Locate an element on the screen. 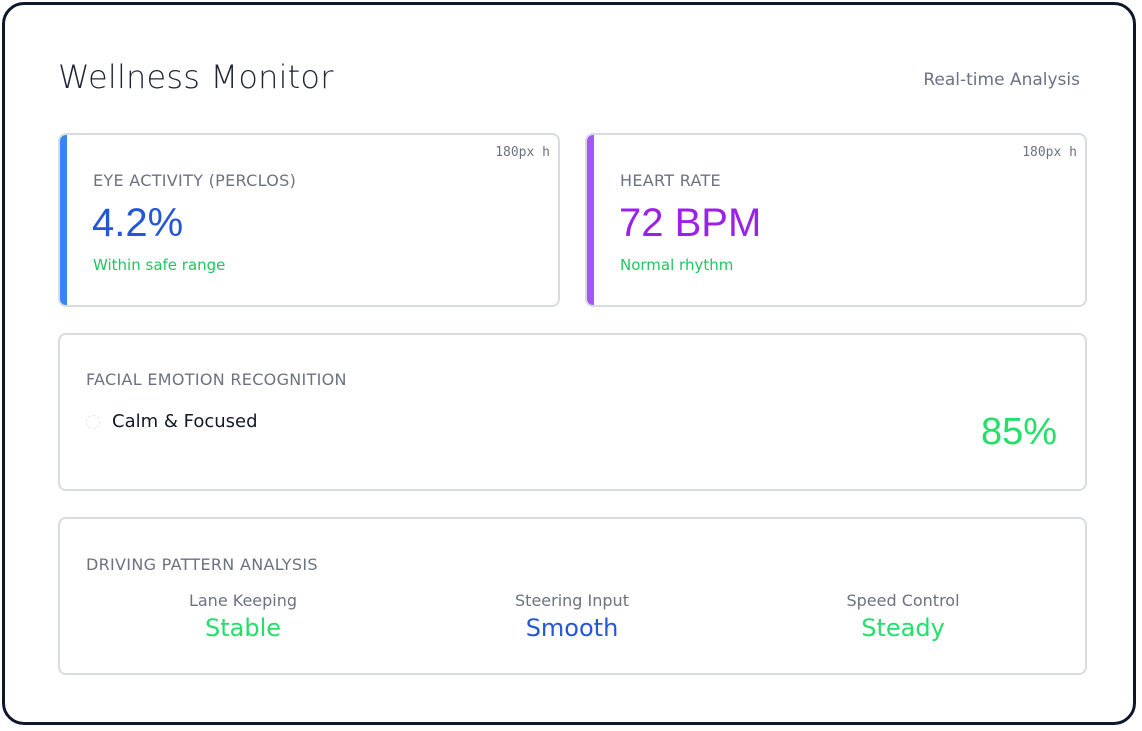 The width and height of the screenshot is (1142, 731). steering-input-value: Smooth is located at coordinates (572, 628).